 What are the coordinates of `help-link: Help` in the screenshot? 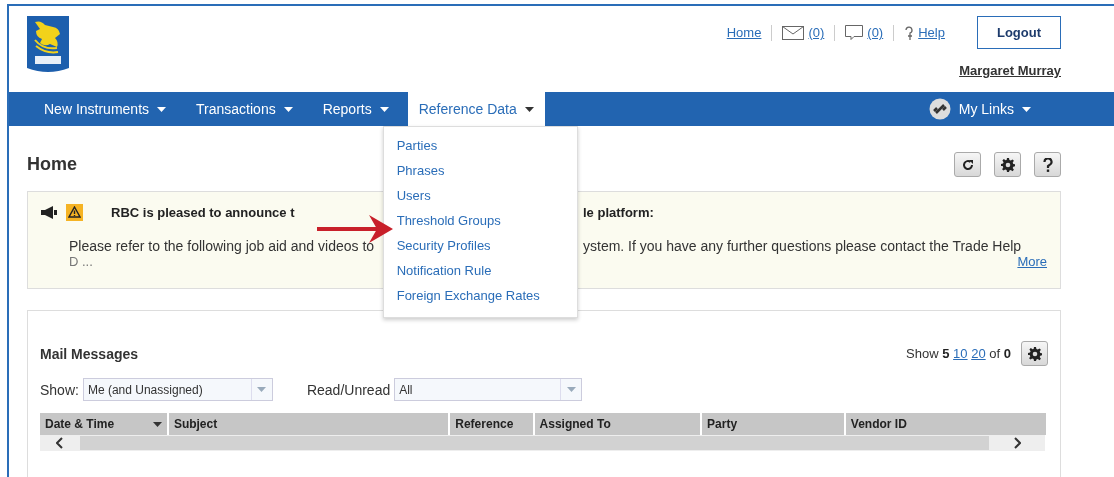 It's located at (924, 32).